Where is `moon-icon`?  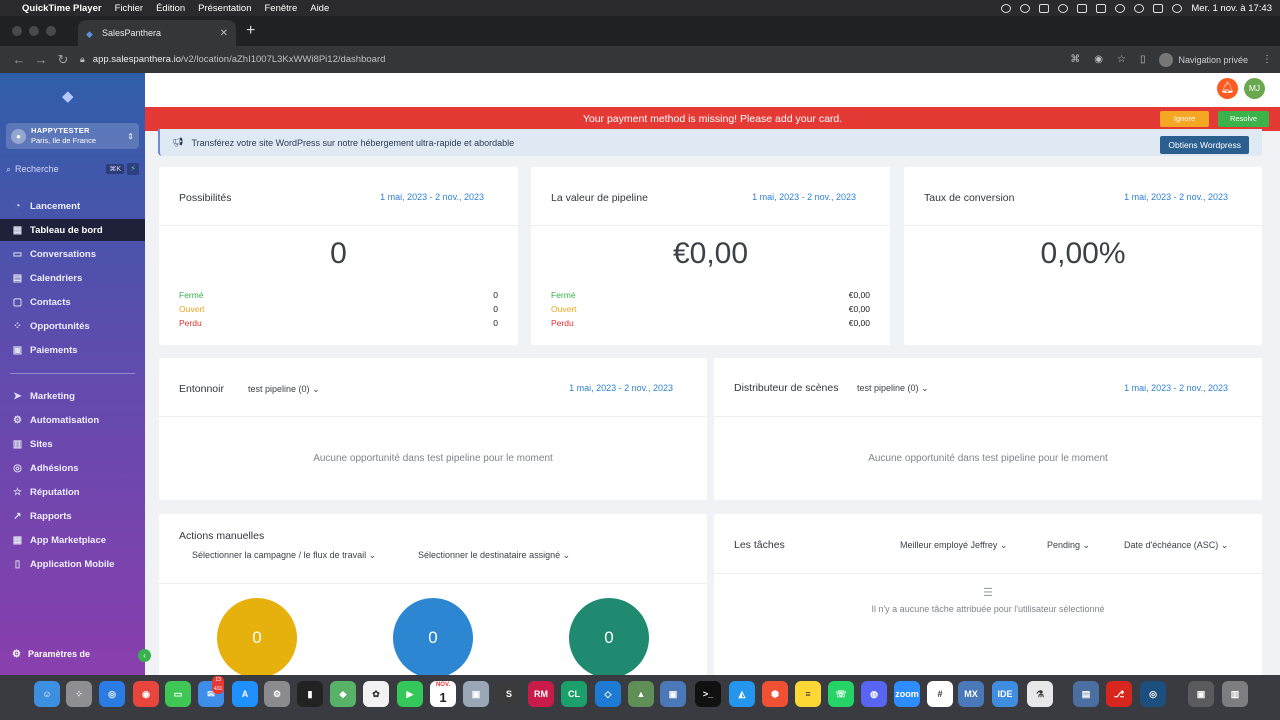
moon-icon is located at coordinates (1063, 8).